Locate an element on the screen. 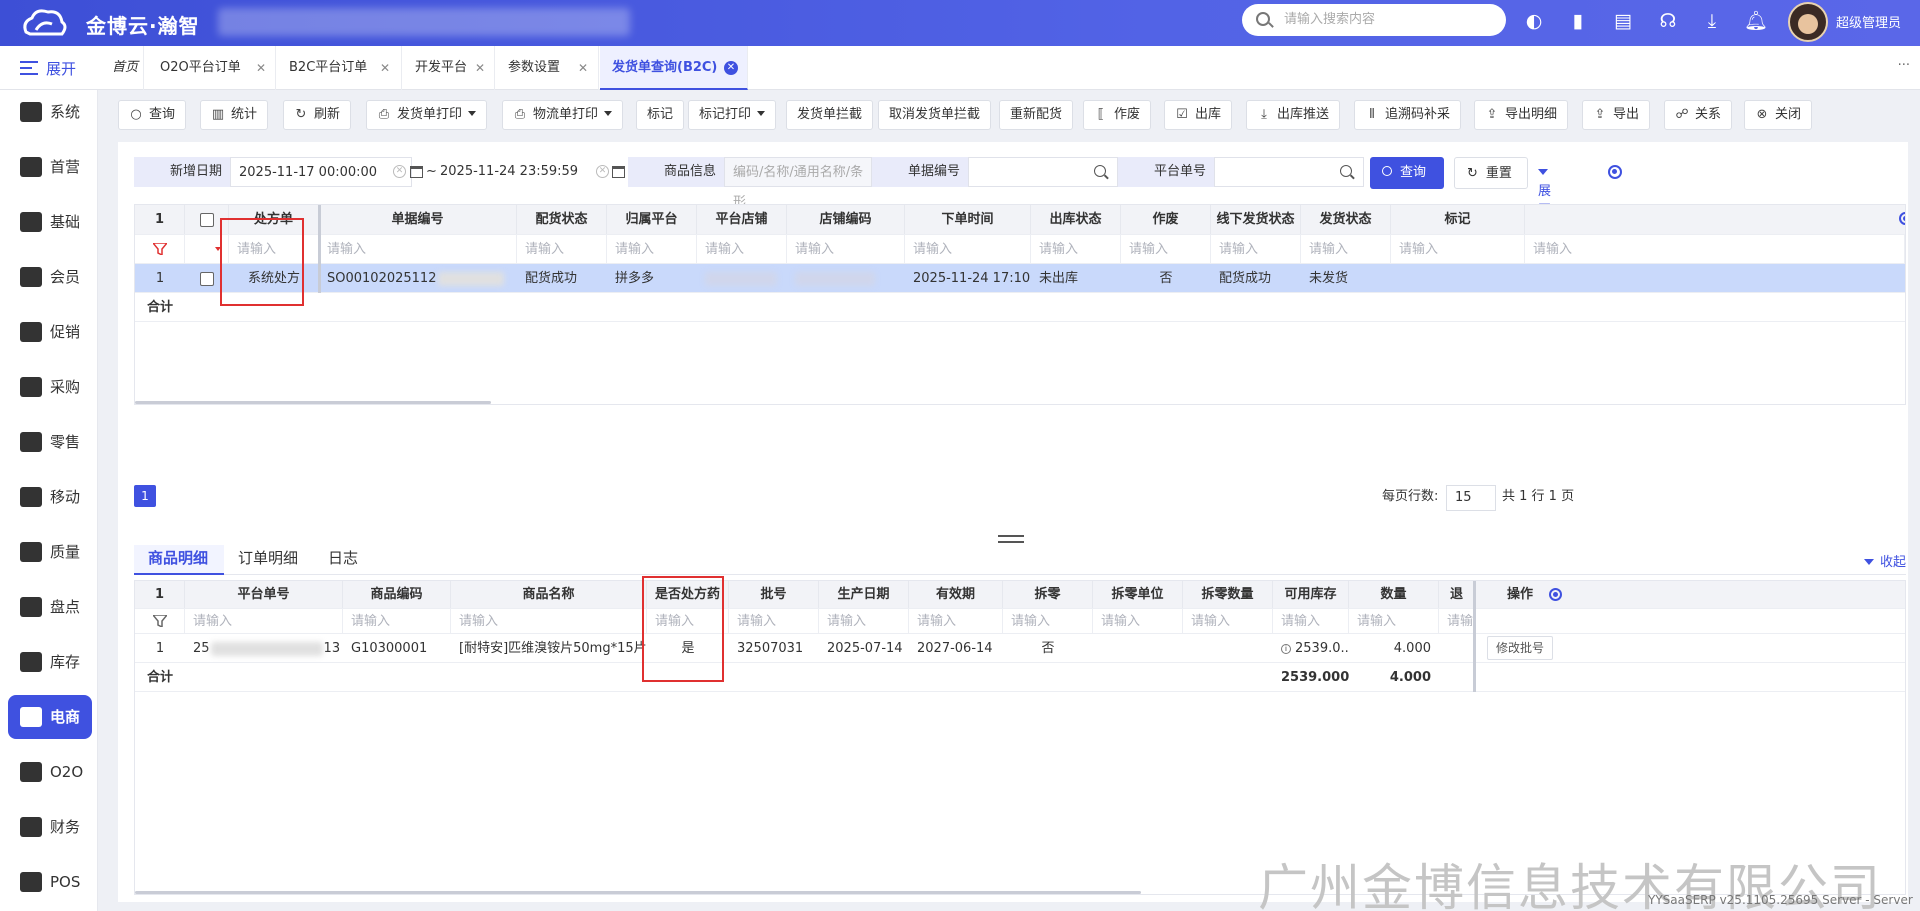  username: 超级管理员 is located at coordinates (1868, 21).